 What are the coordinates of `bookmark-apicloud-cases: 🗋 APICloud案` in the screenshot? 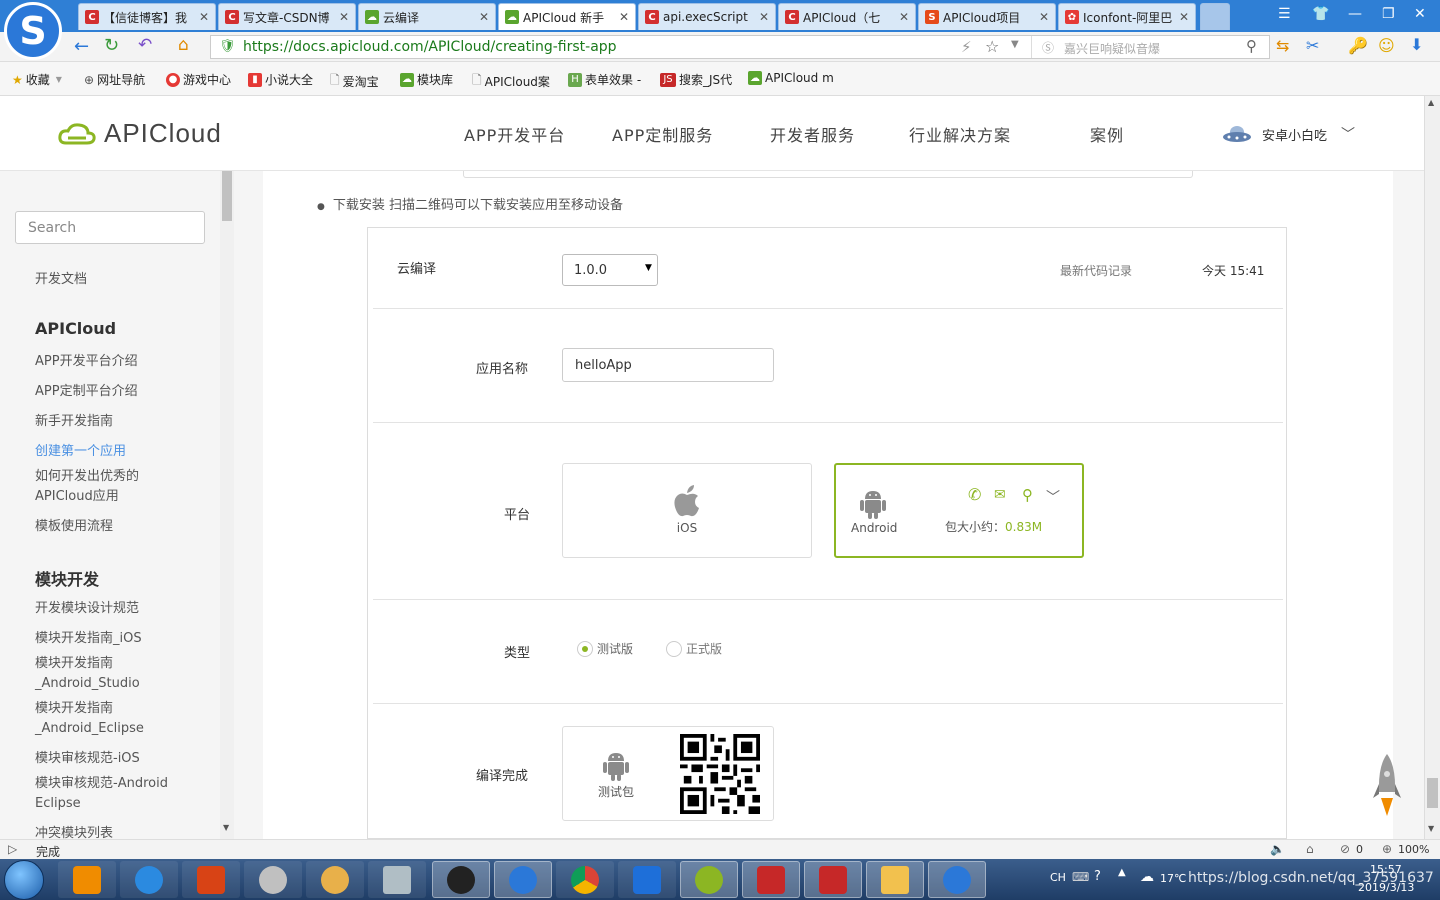 It's located at (511, 81).